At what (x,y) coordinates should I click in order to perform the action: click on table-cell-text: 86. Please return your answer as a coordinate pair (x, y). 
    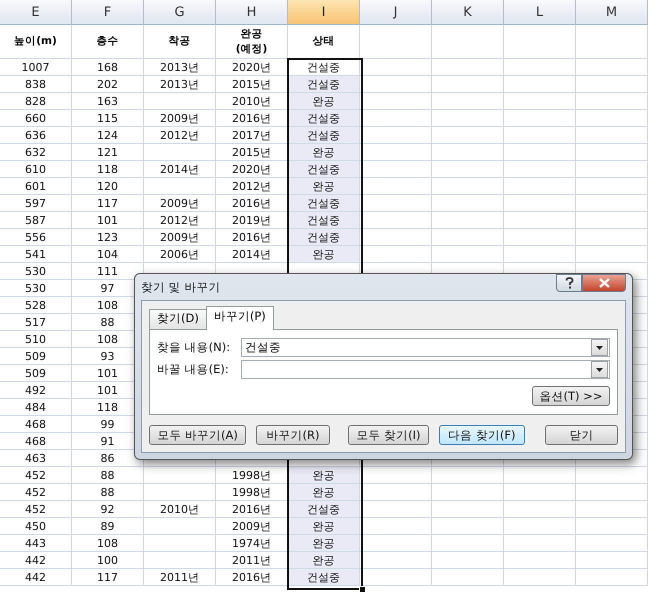
    Looking at the image, I should click on (108, 458).